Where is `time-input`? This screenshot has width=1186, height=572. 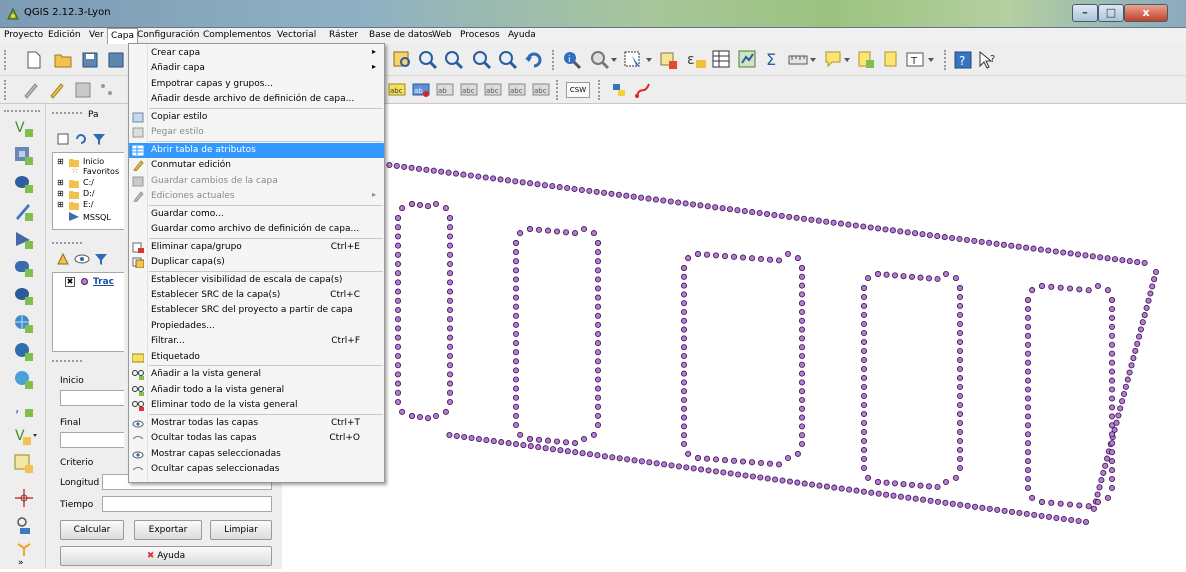
time-input is located at coordinates (187, 504).